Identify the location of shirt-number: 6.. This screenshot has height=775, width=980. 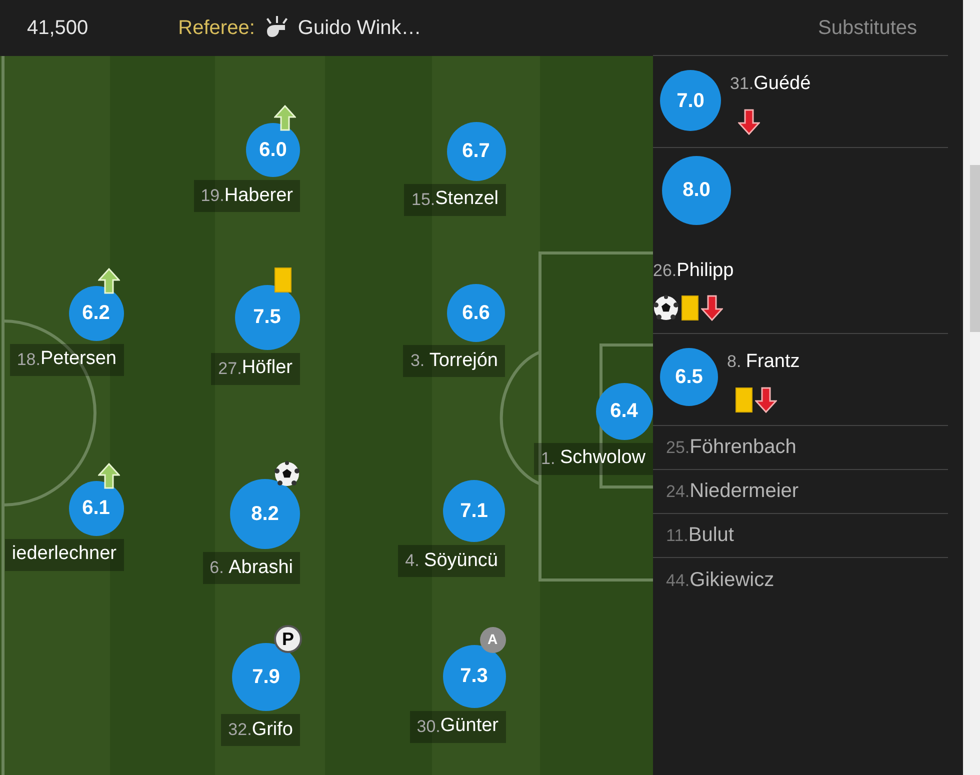
(217, 568).